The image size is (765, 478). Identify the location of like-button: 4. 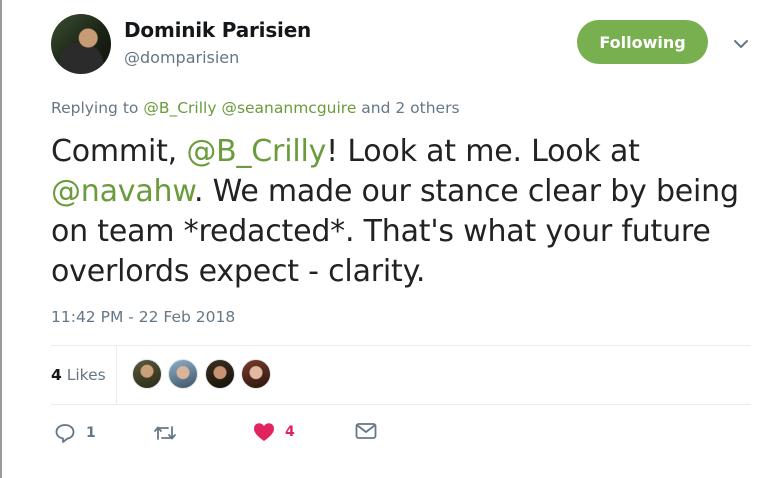
(274, 432).